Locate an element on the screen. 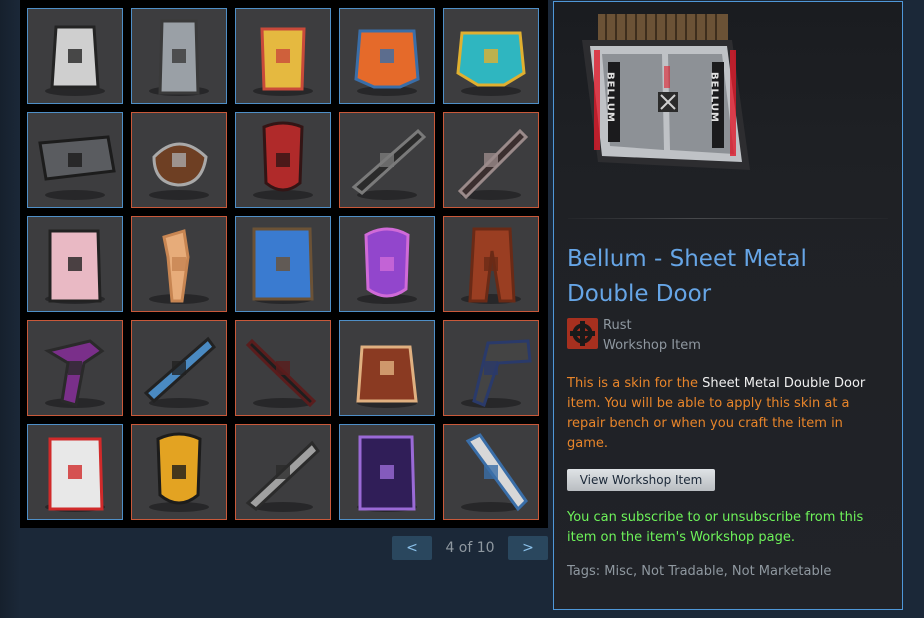  preview-lettering-left: BELLUM is located at coordinates (610, 97).